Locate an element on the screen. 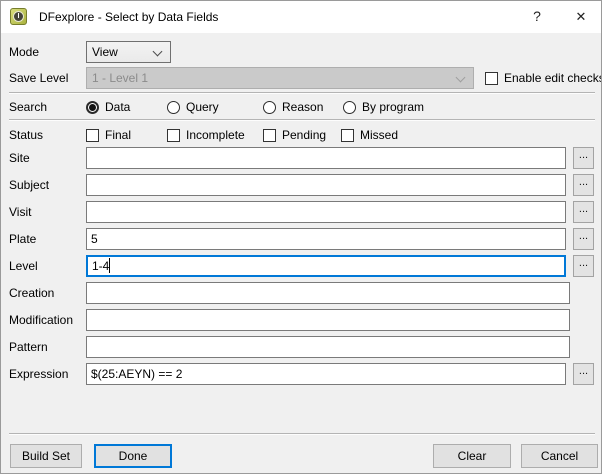 The height and width of the screenshot is (474, 602). modification-label: Modification is located at coordinates (41, 320).